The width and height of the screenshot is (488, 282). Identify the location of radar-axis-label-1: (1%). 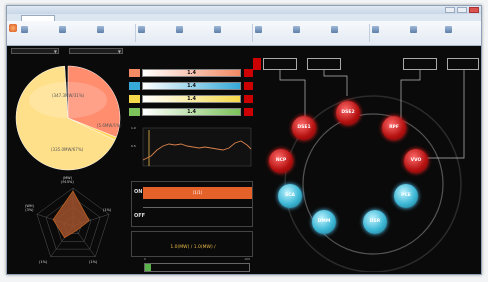
(107, 210).